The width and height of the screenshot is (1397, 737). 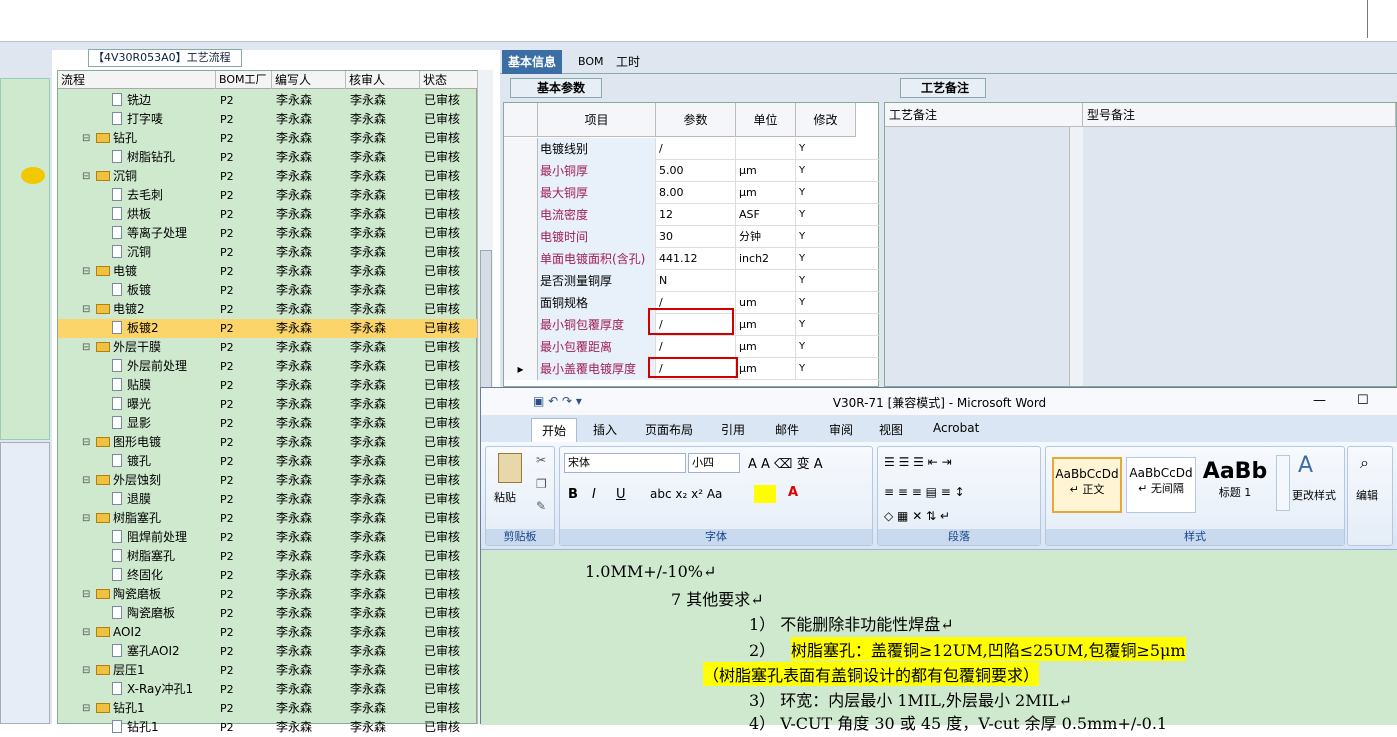 I want to click on tree-leaf: 烘板, so click(x=131, y=214).